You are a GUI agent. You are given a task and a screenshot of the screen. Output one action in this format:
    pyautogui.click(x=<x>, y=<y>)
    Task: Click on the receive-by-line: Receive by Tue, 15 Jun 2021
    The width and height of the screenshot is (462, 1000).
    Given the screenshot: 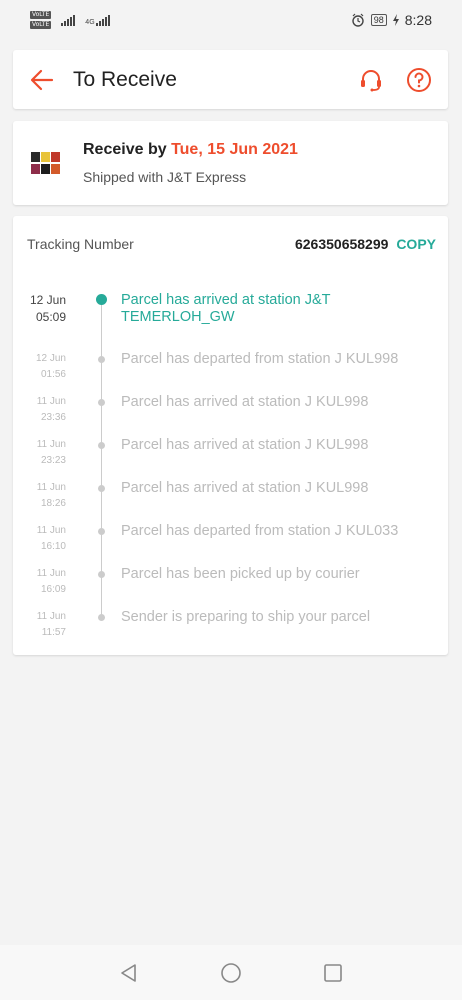 What is the action you would take?
    pyautogui.click(x=190, y=150)
    